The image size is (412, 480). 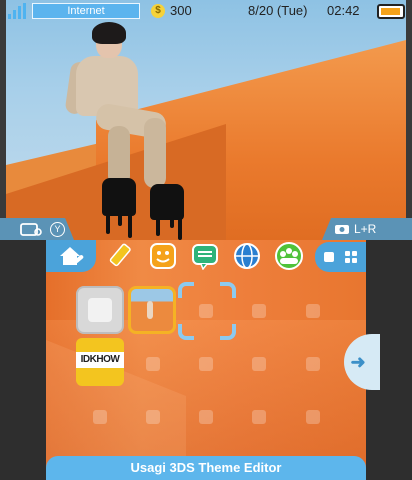 What do you see at coordinates (18, 11) in the screenshot?
I see `signal-strength-icon` at bounding box center [18, 11].